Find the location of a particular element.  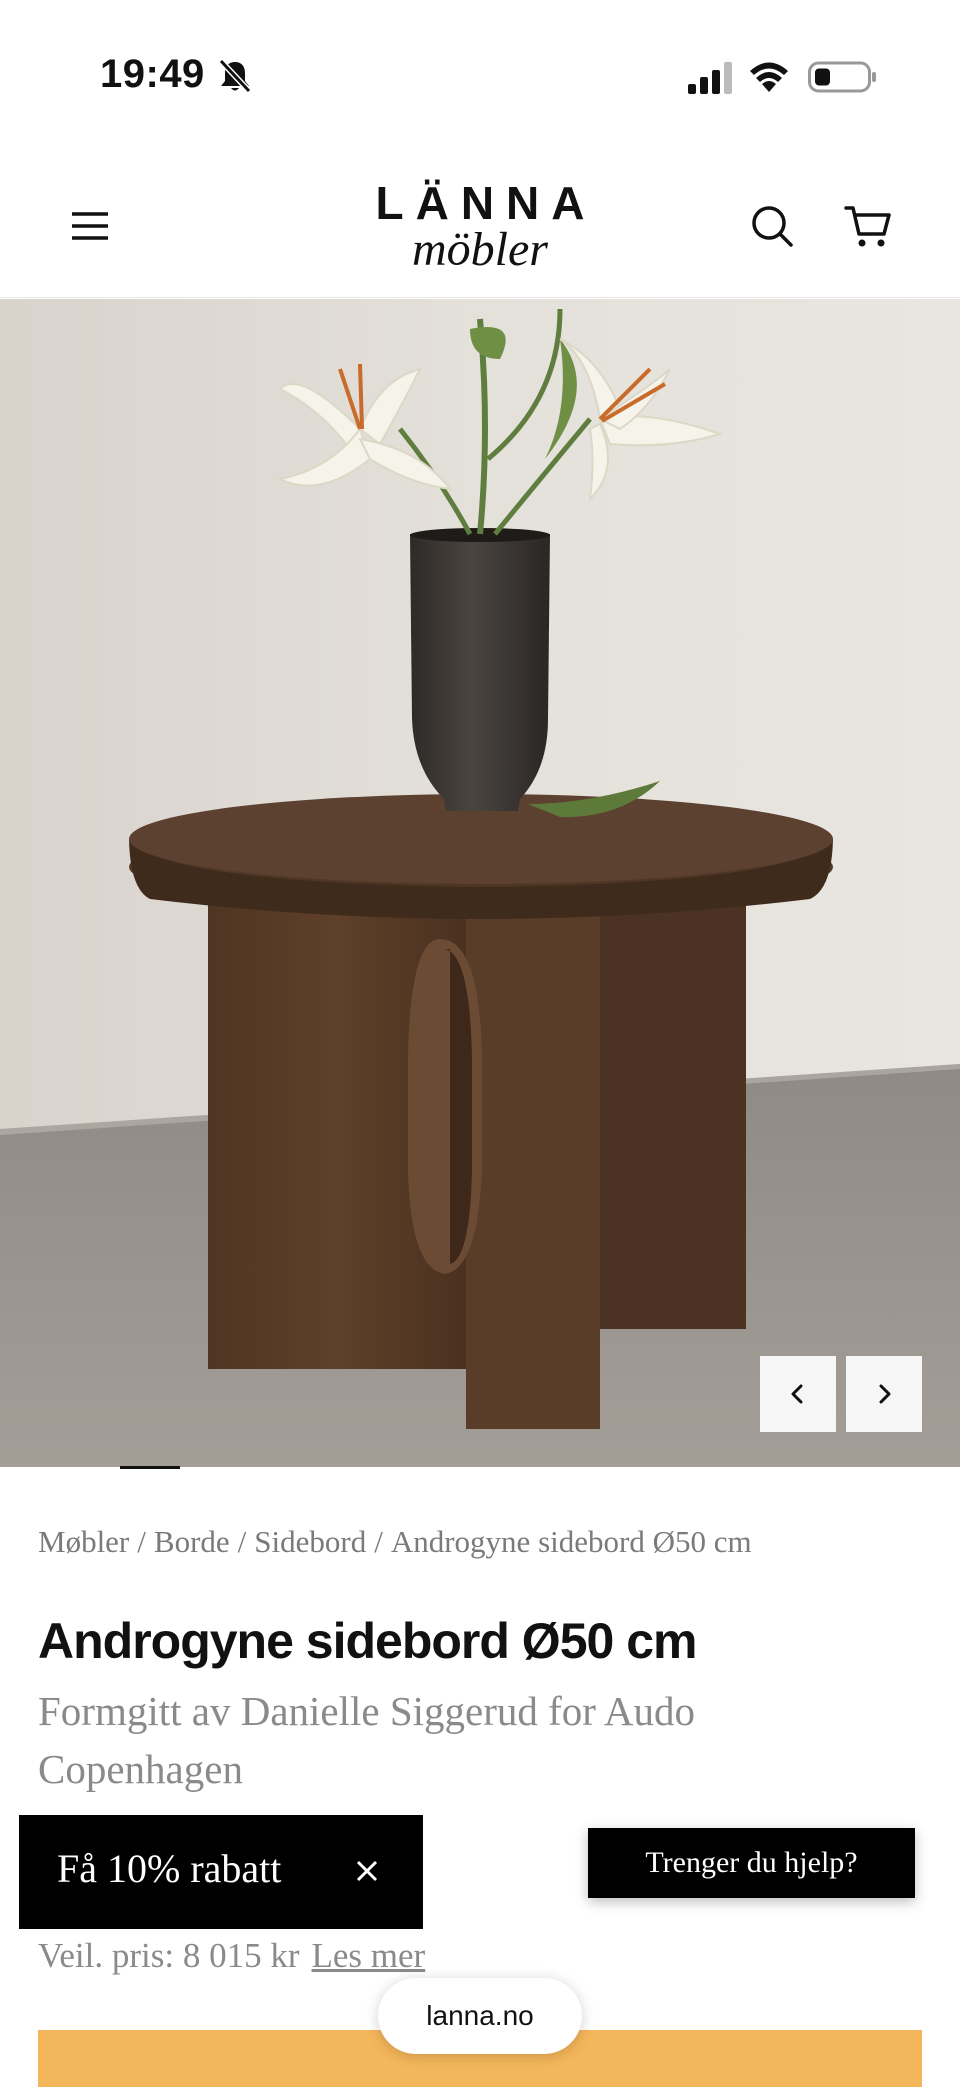

status-time: 19:49 is located at coordinates (152, 74).